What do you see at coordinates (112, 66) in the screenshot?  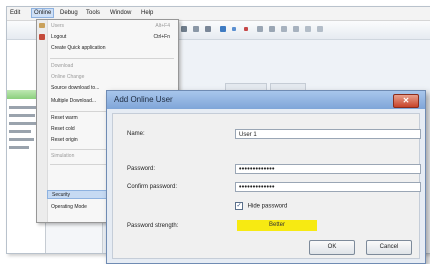 I see `menu-item-download: Download` at bounding box center [112, 66].